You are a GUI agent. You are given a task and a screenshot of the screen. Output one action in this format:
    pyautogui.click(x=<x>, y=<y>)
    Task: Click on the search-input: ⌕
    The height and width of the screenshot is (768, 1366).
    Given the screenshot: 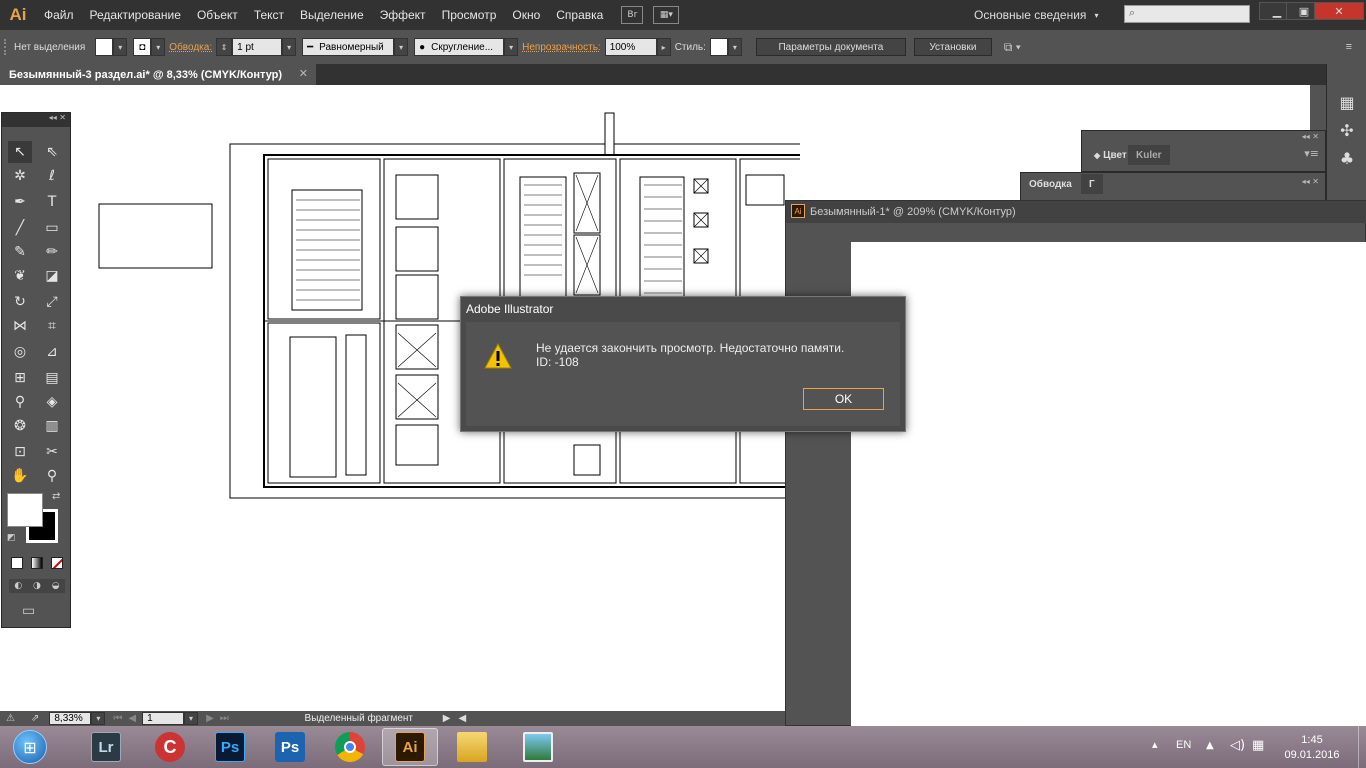 What is the action you would take?
    pyautogui.click(x=1187, y=14)
    